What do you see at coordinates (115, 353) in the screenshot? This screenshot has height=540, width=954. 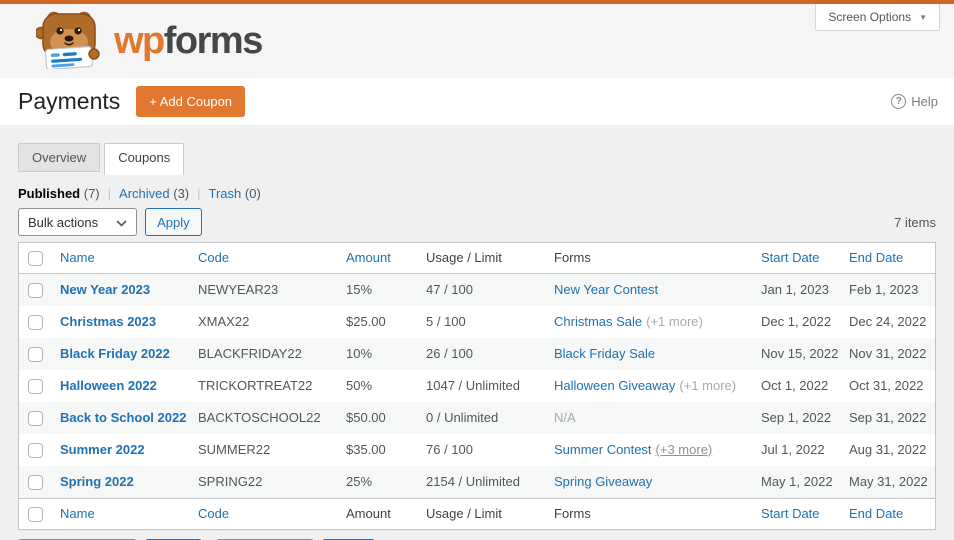 I see `coupon-name-link: Black Friday 2022` at bounding box center [115, 353].